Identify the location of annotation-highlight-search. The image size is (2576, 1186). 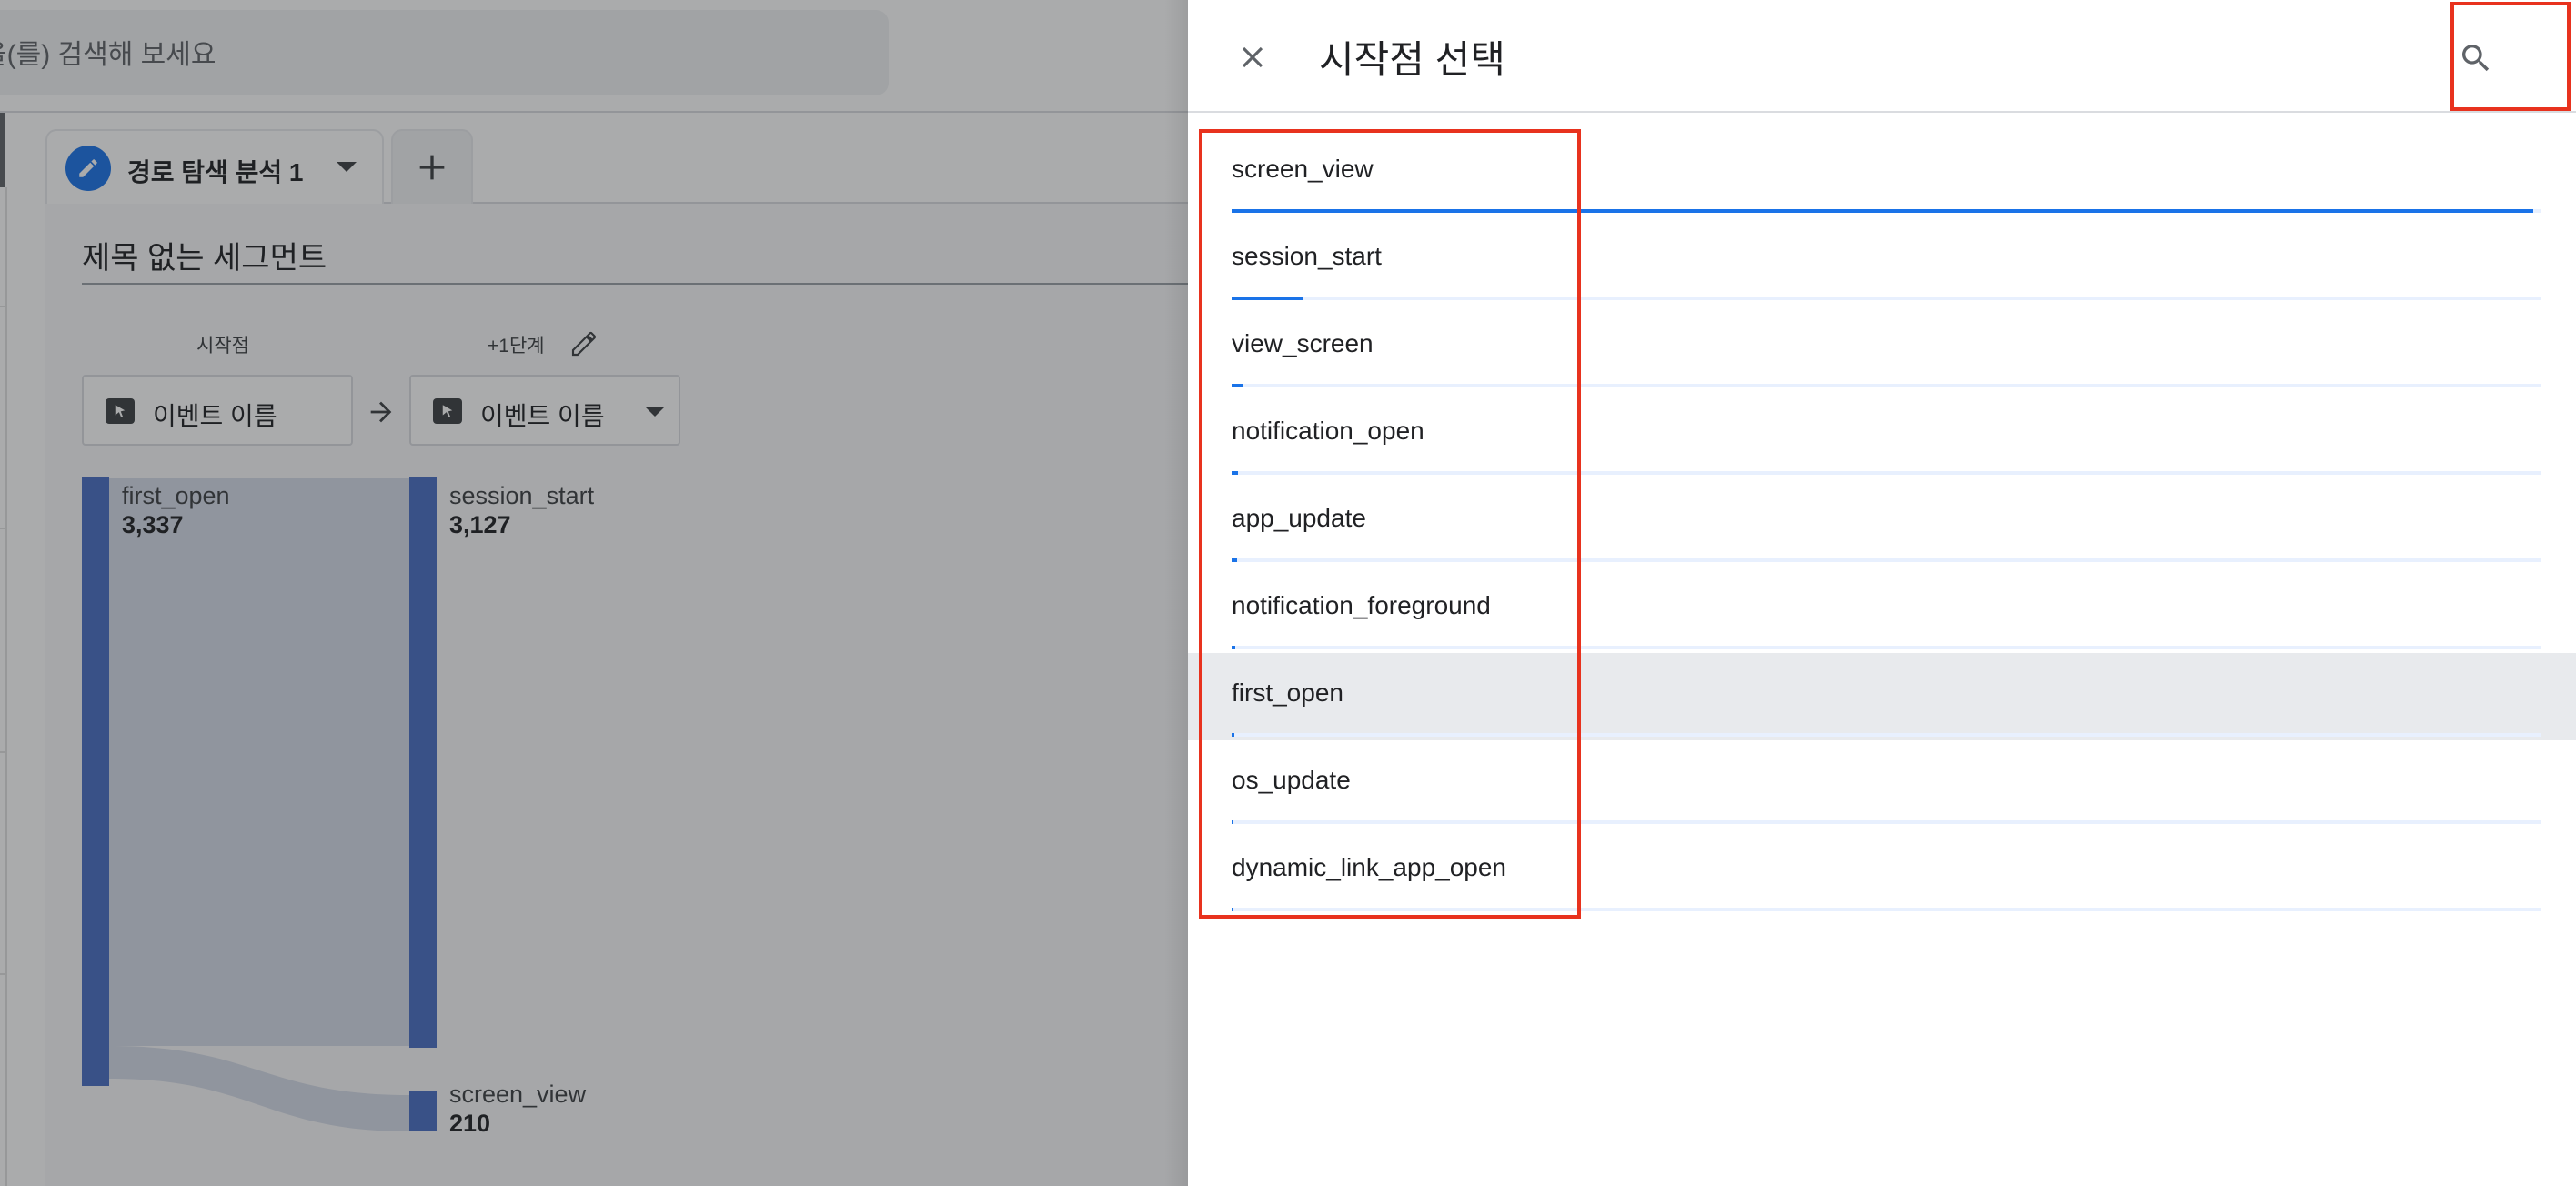
(2510, 56).